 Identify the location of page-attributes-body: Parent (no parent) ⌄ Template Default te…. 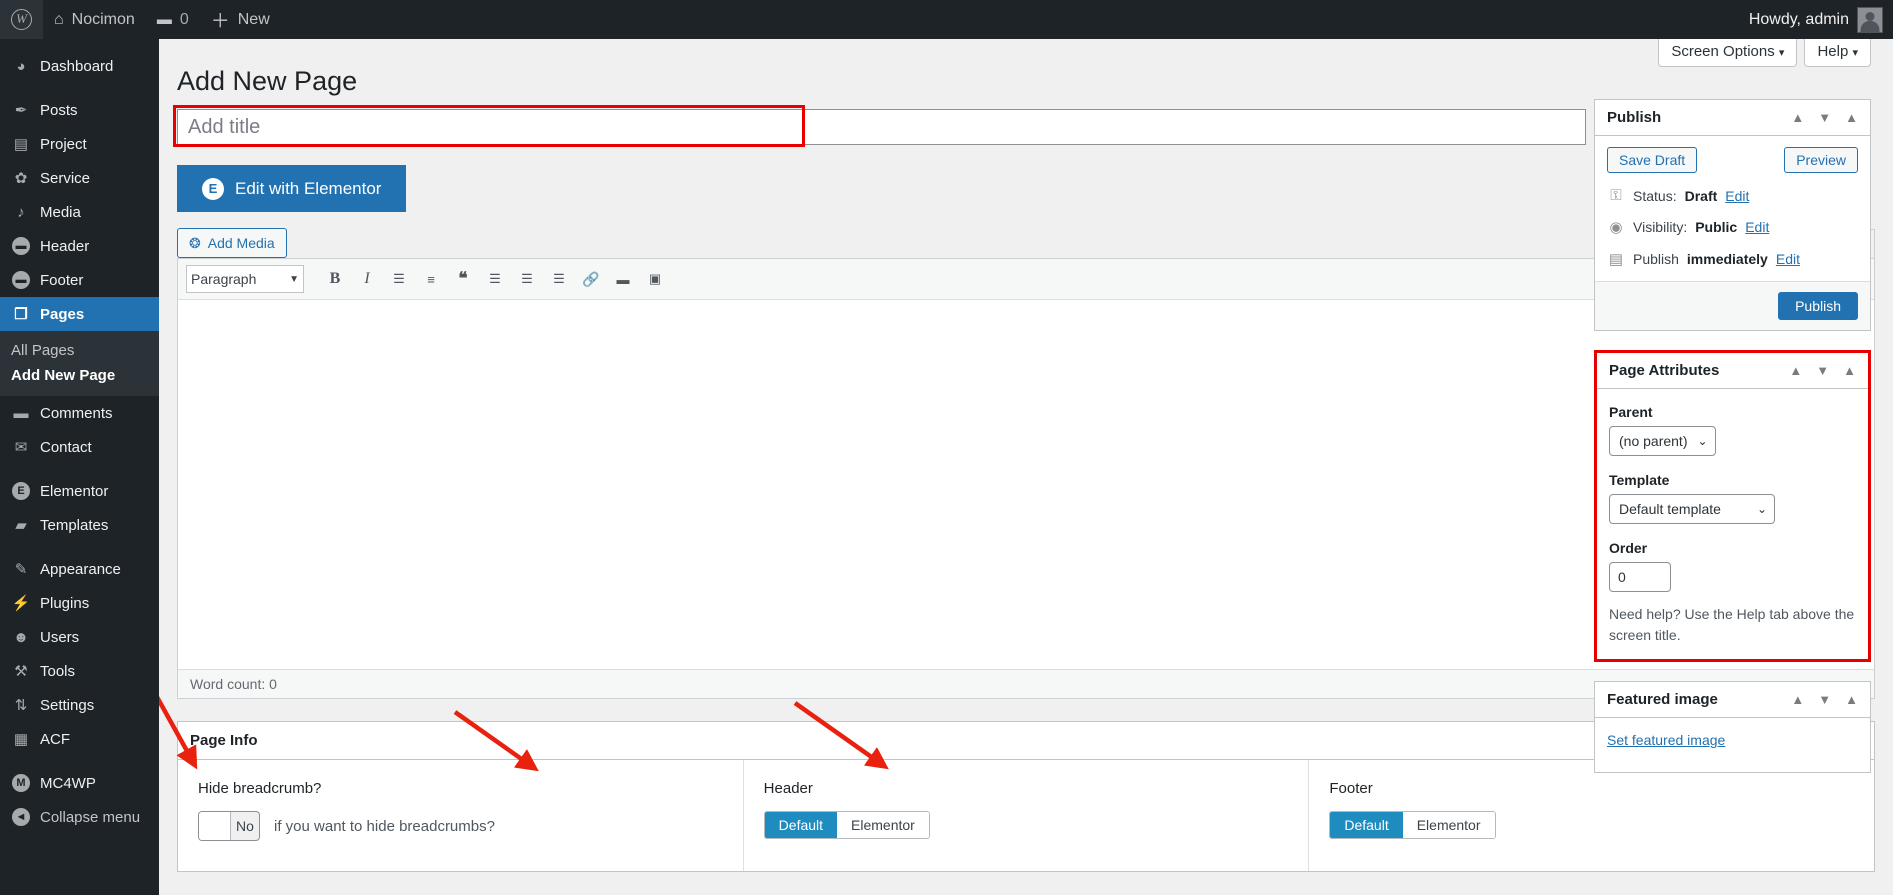
(1732, 524).